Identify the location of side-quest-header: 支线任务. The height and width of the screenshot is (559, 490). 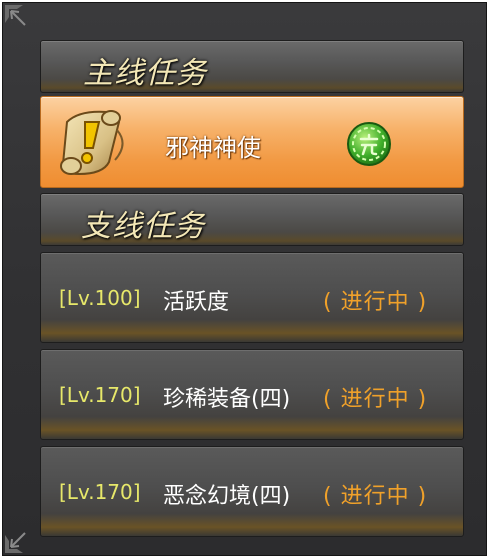
(252, 219).